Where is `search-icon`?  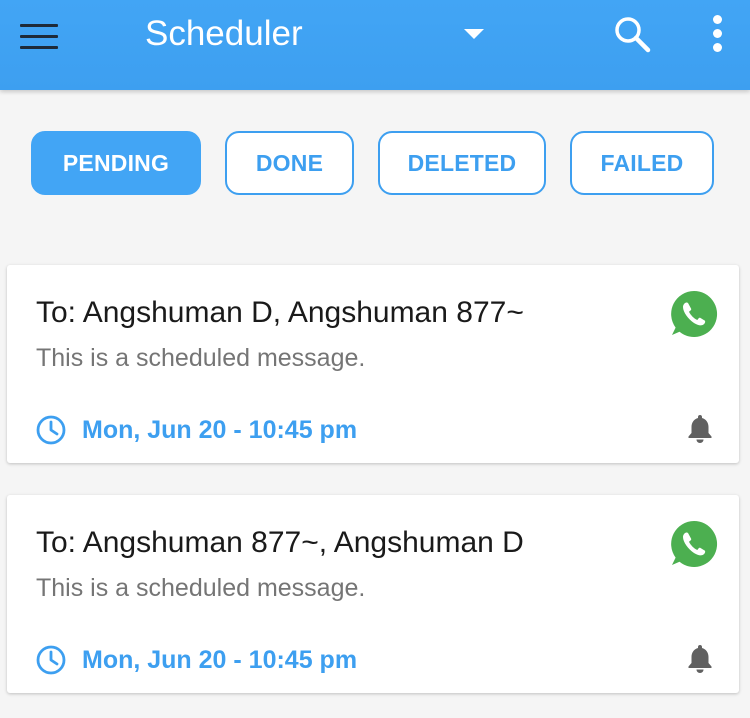
search-icon is located at coordinates (632, 34).